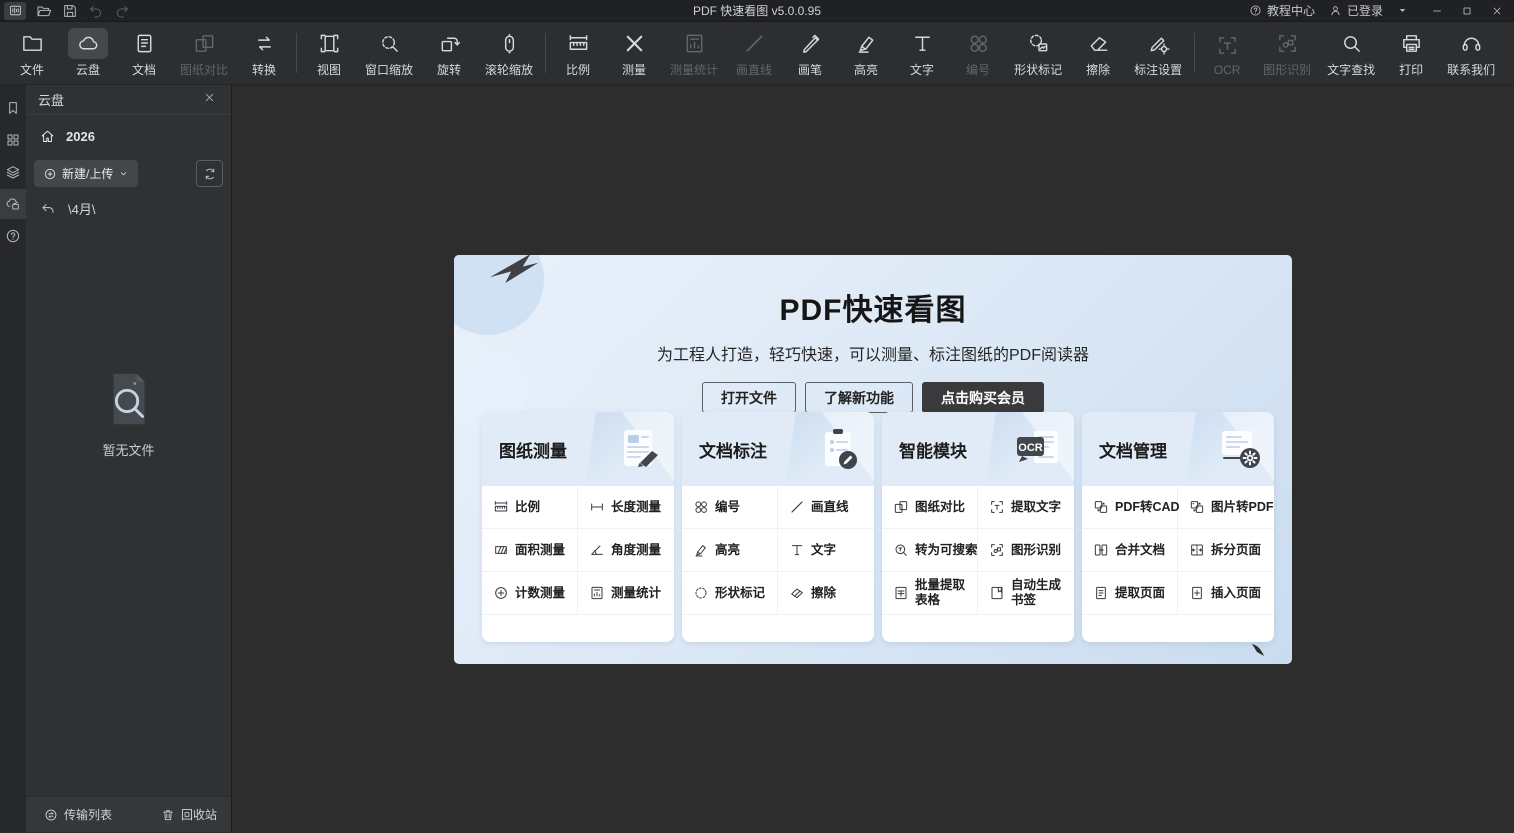 This screenshot has width=1514, height=833. What do you see at coordinates (1356, 10) in the screenshot?
I see `account-button: 已登录` at bounding box center [1356, 10].